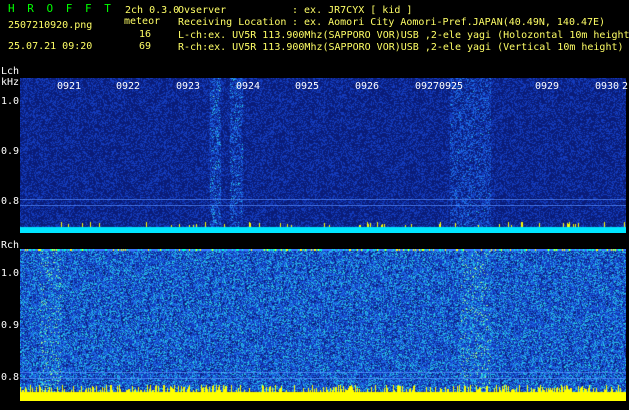 The image size is (629, 410). What do you see at coordinates (10, 273) in the screenshot?
I see `rch-ytick-1: 1.0` at bounding box center [10, 273].